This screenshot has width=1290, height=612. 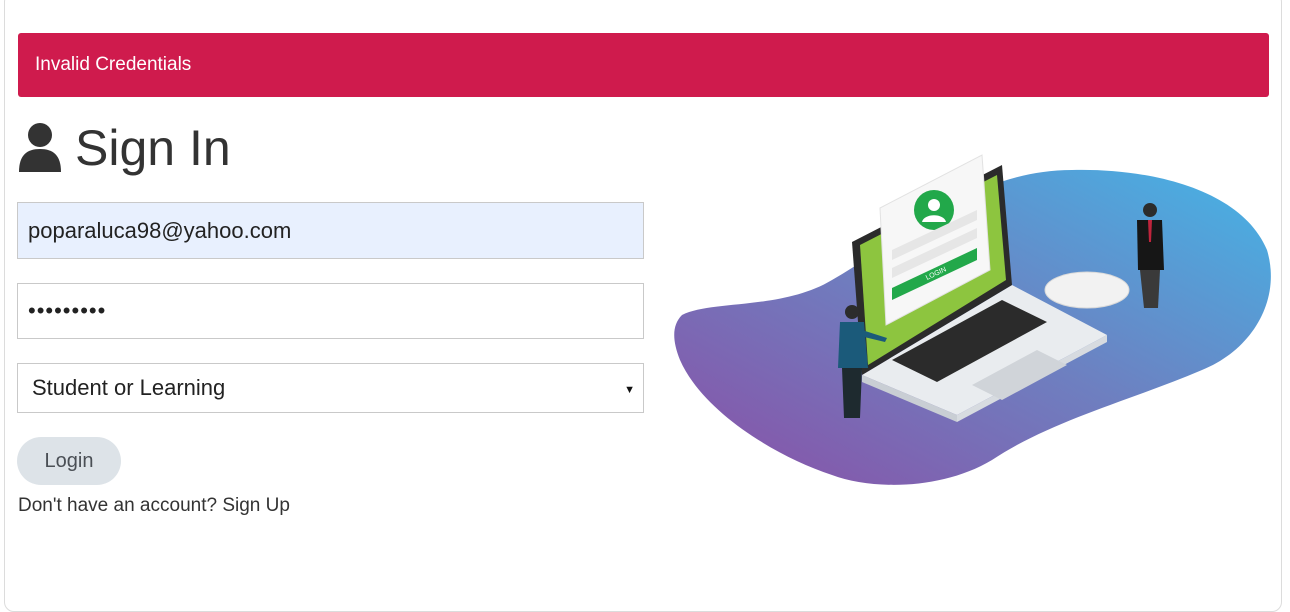 What do you see at coordinates (118, 505) in the screenshot?
I see `signup-prompt-text: Don't have an account?` at bounding box center [118, 505].